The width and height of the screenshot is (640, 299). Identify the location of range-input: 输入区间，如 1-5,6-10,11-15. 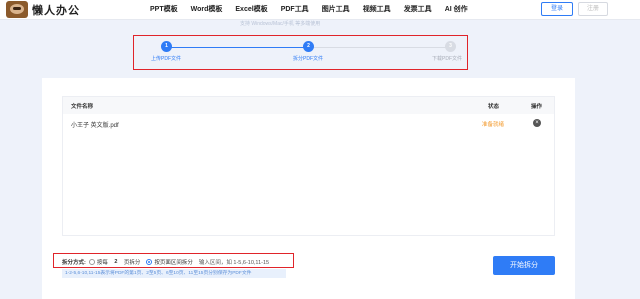
(234, 262).